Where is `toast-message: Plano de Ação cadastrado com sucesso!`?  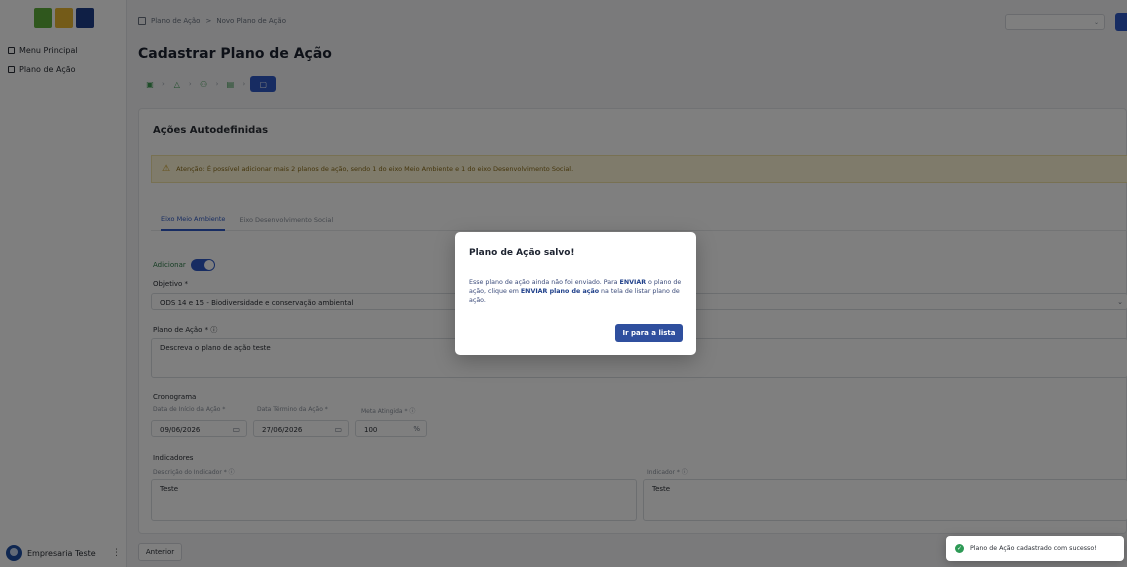 toast-message: Plano de Ação cadastrado com sucesso! is located at coordinates (1033, 548).